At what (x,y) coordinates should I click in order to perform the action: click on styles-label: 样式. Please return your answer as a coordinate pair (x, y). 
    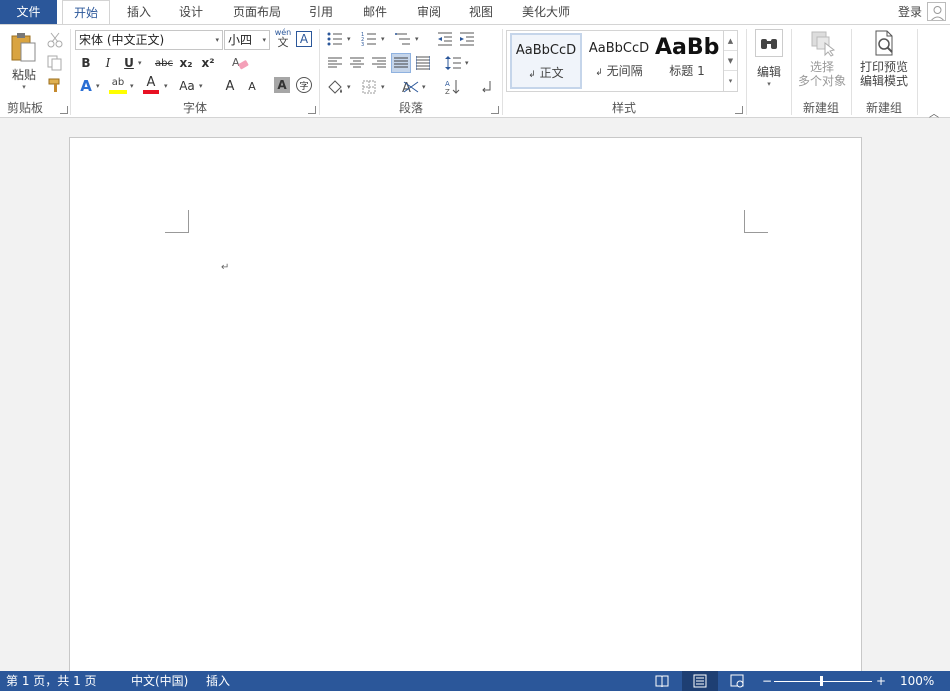
    Looking at the image, I should click on (623, 108).